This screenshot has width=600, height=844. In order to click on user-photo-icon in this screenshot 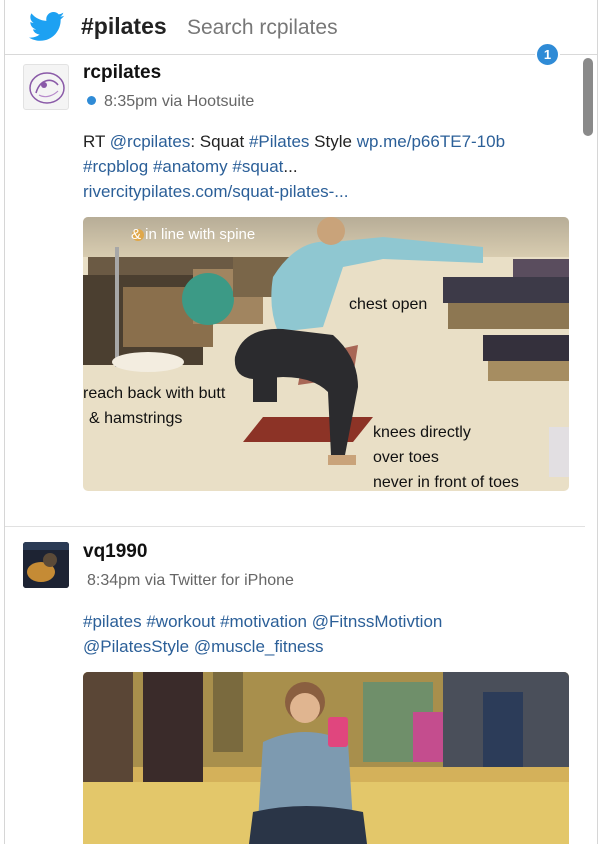, I will do `click(46, 565)`.